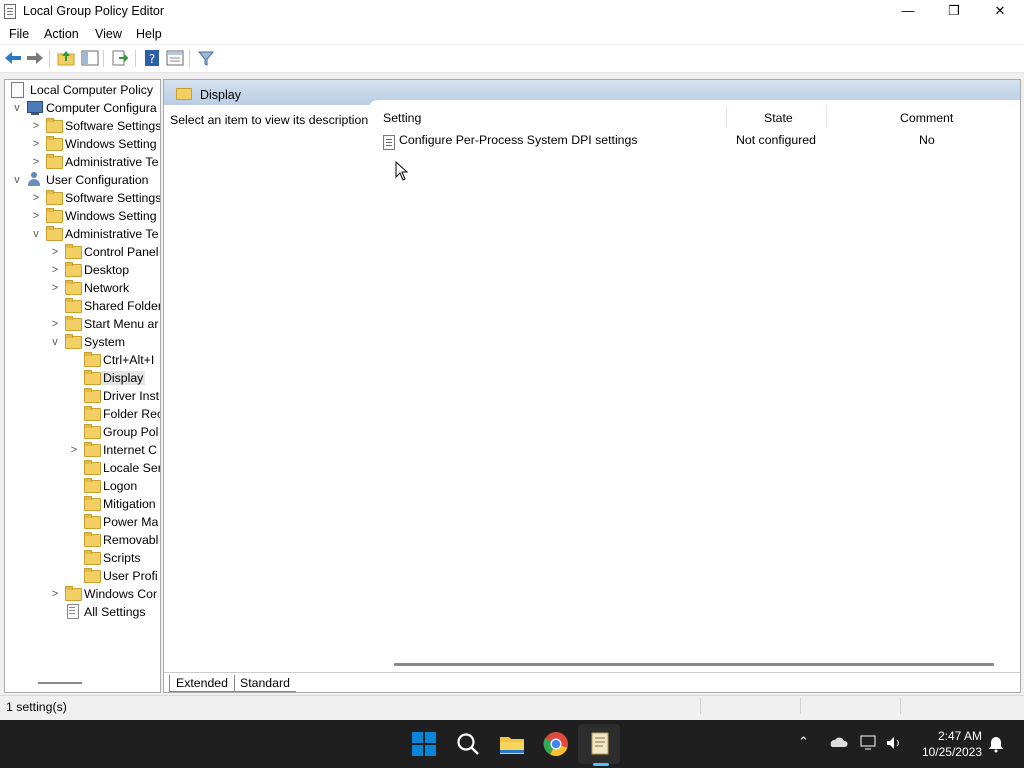  I want to click on tree-item-label: Network, so click(107, 288).